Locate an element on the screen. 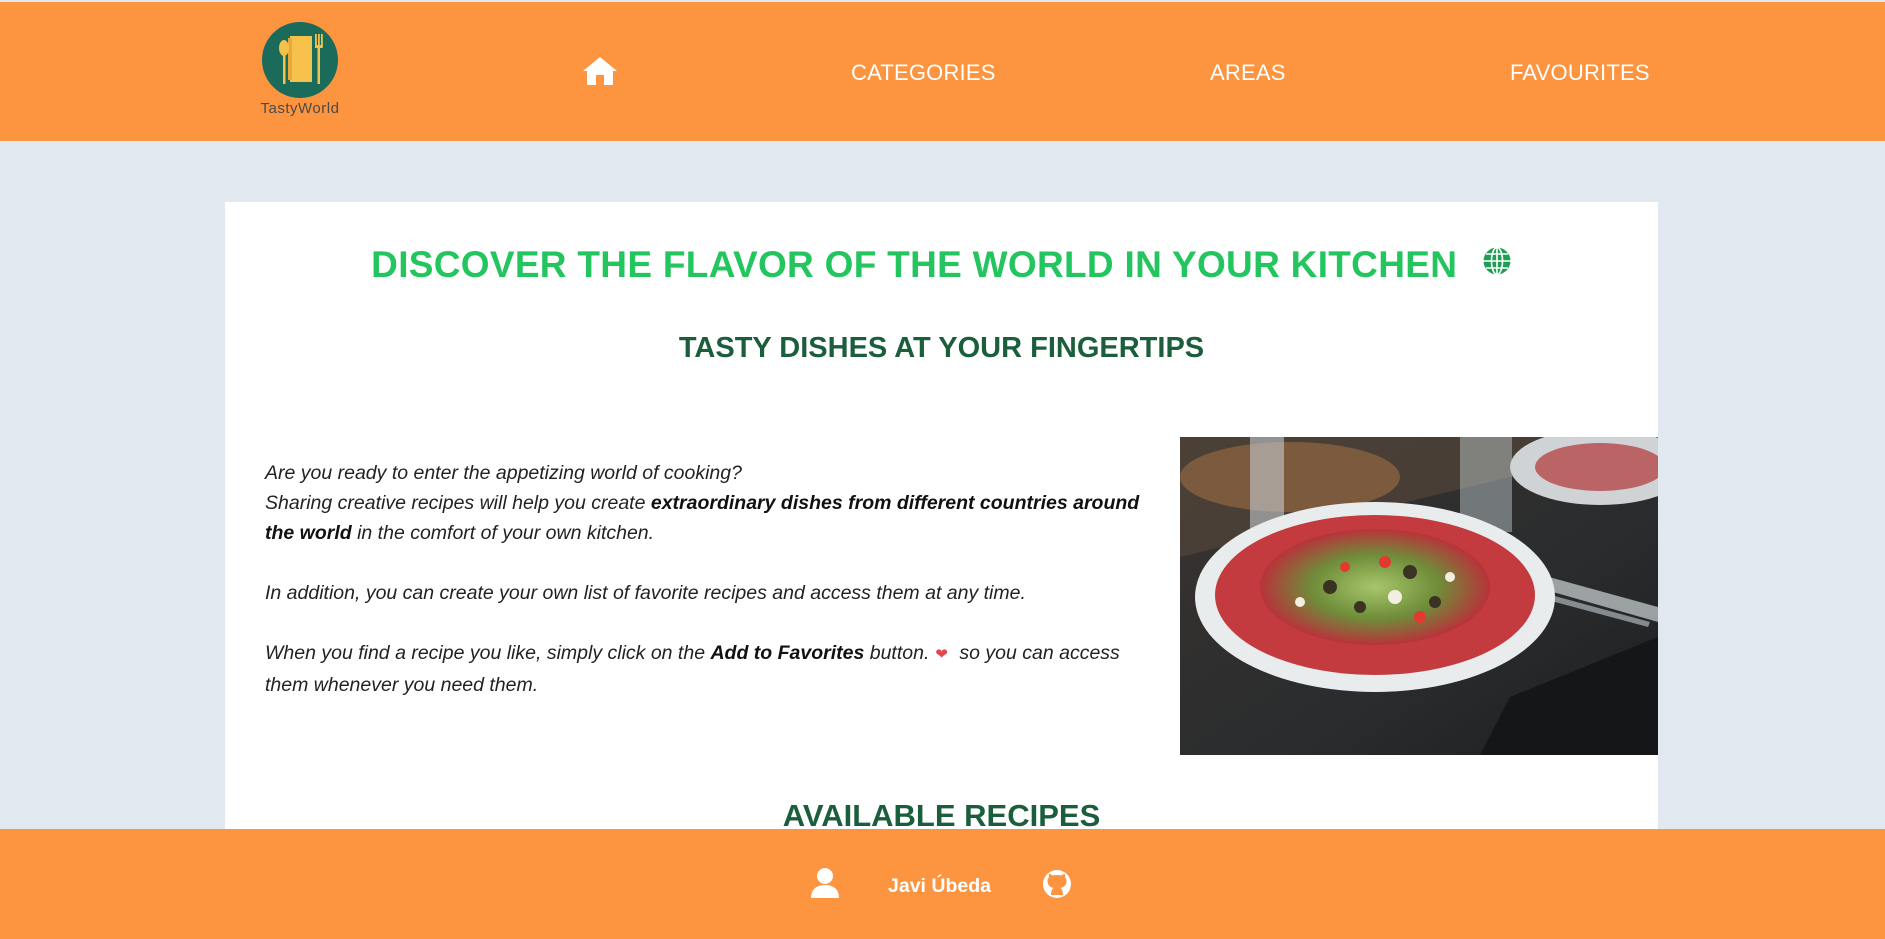 Image resolution: width=1885 pixels, height=939 pixels. footer: Javi Úbeda is located at coordinates (942, 884).